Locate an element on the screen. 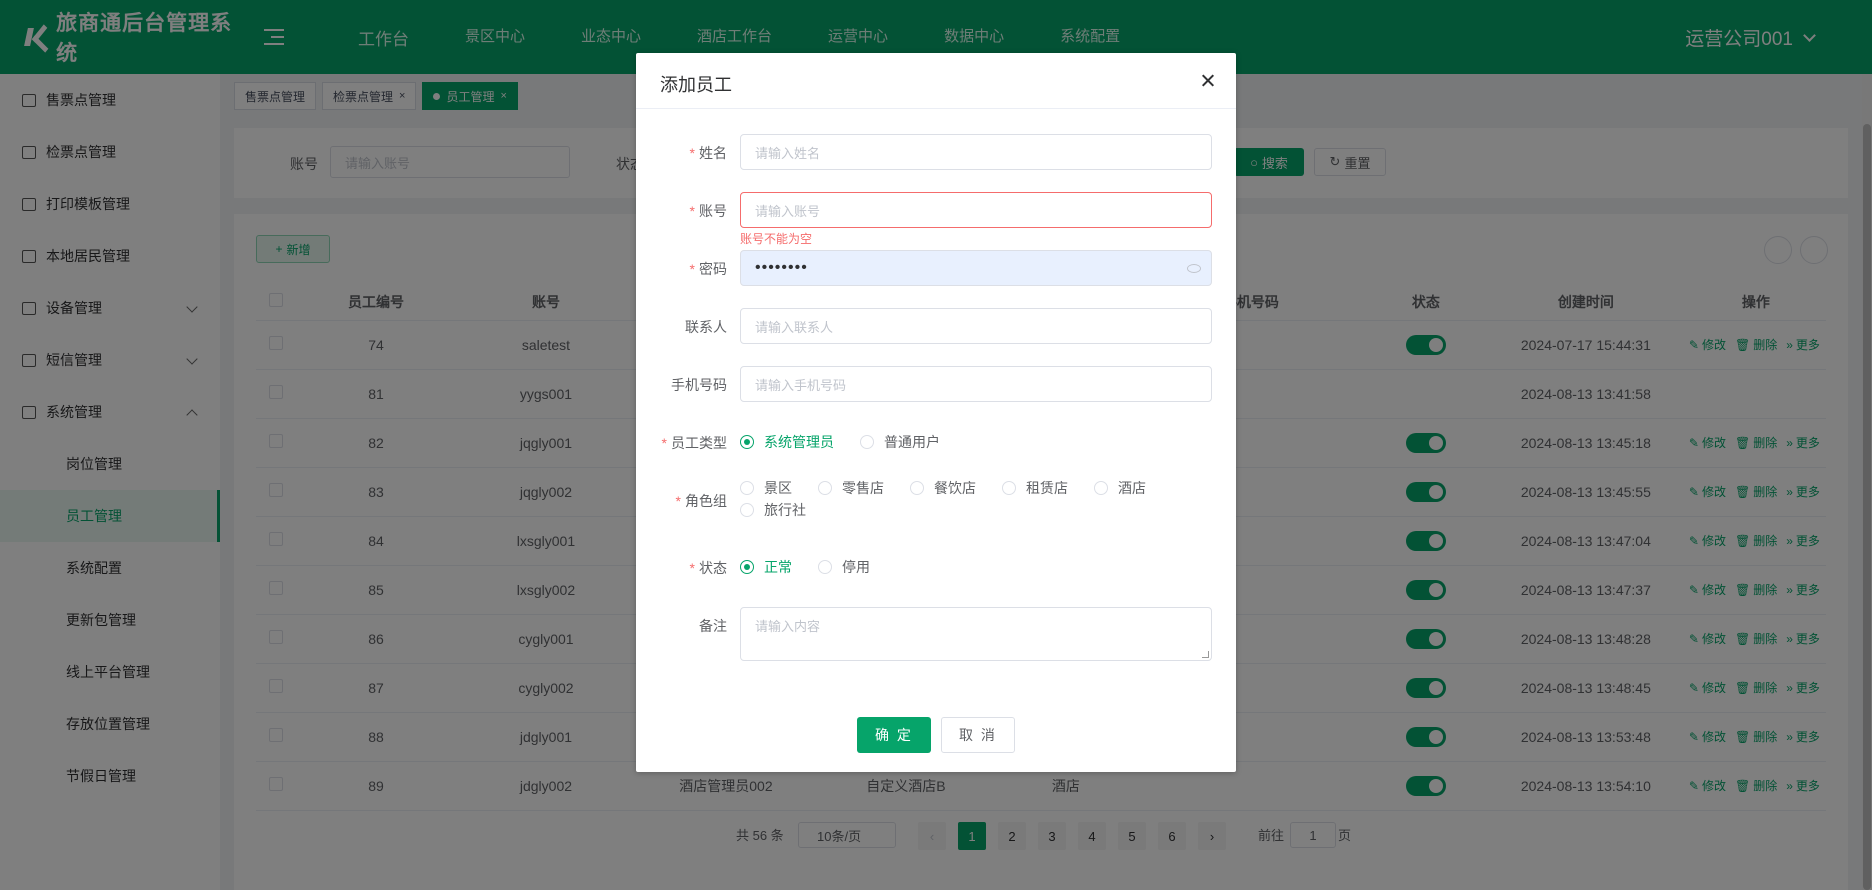 The height and width of the screenshot is (890, 1872). role-group-radio-group: 景区 零售店 餐饮店 租赁店 酒店 旅行社 is located at coordinates (975, 499).